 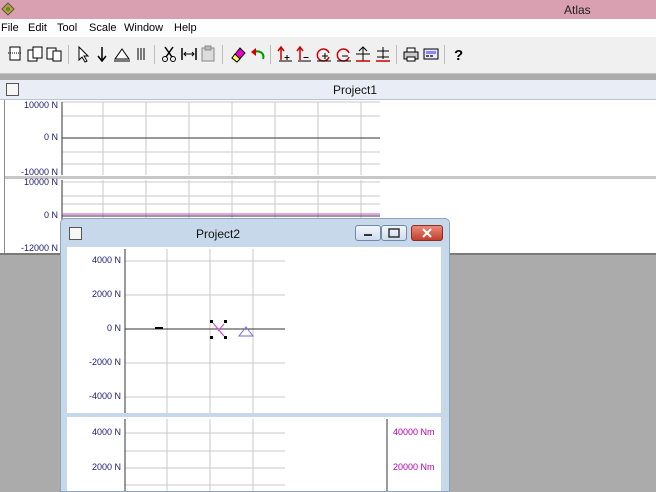 What do you see at coordinates (383, 54) in the screenshot?
I see `grid-minus-icon` at bounding box center [383, 54].